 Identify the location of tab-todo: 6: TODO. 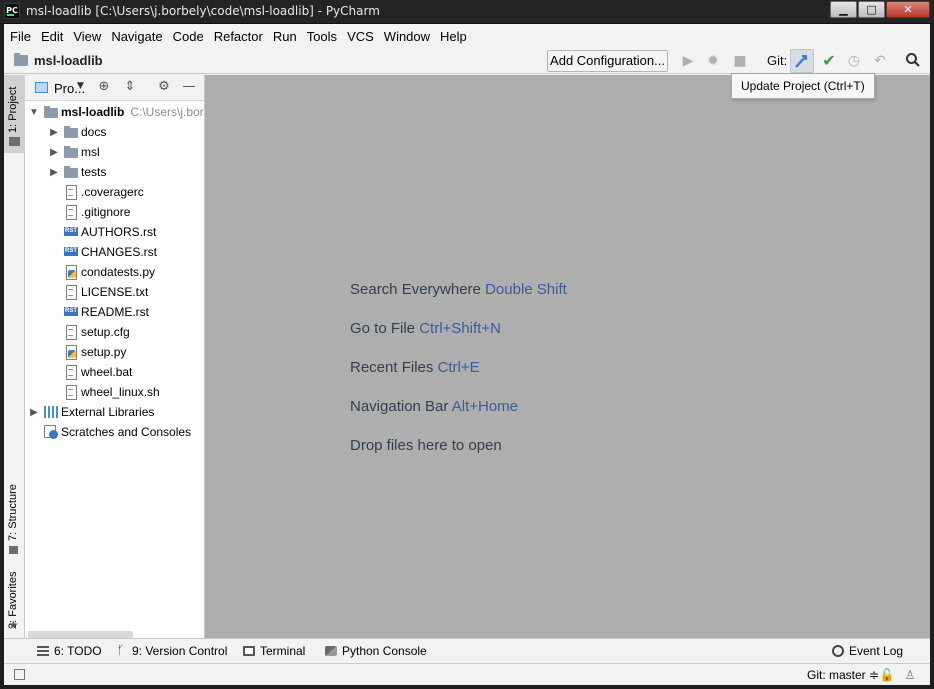
(69, 651).